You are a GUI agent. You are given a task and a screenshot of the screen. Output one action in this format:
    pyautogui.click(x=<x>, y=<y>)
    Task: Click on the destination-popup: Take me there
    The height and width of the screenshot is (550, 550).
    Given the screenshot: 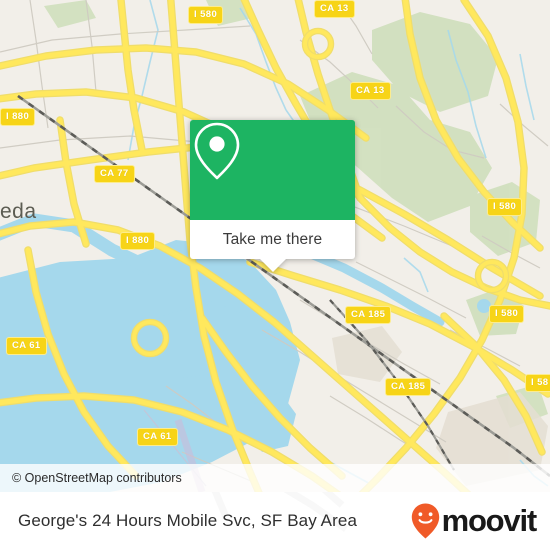 What is the action you would take?
    pyautogui.click(x=272, y=196)
    